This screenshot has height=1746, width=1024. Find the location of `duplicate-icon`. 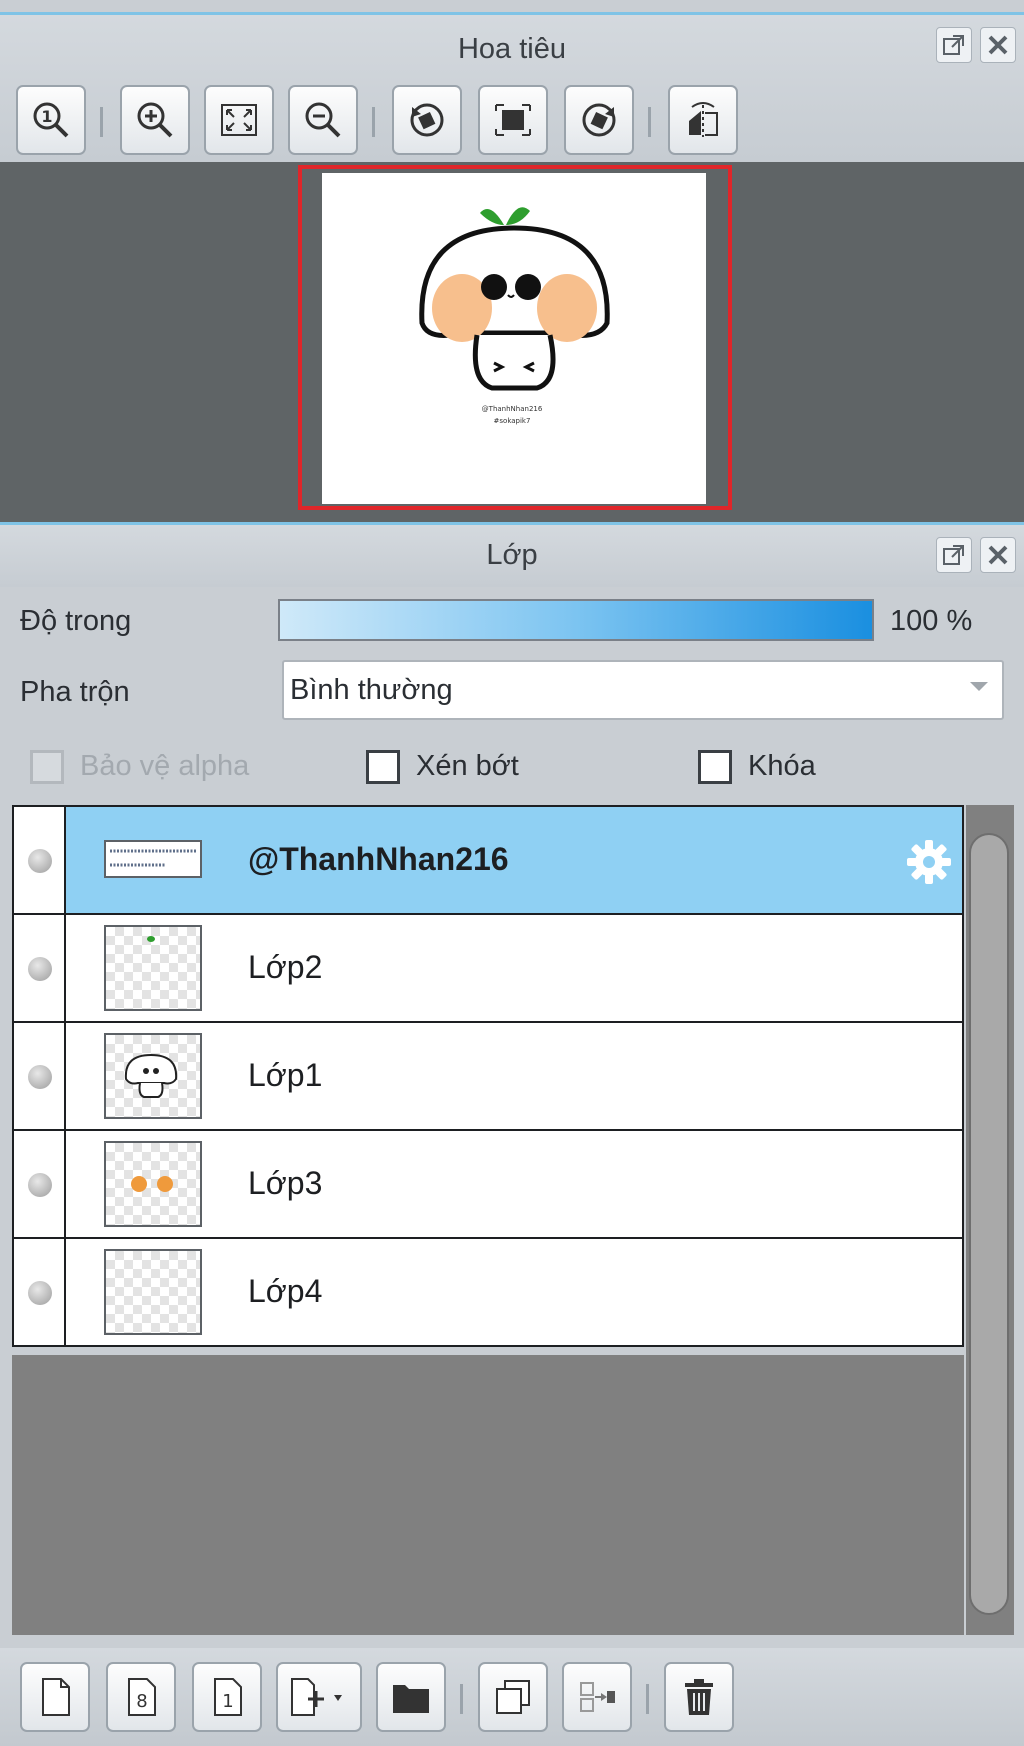

duplicate-icon is located at coordinates (513, 1697).